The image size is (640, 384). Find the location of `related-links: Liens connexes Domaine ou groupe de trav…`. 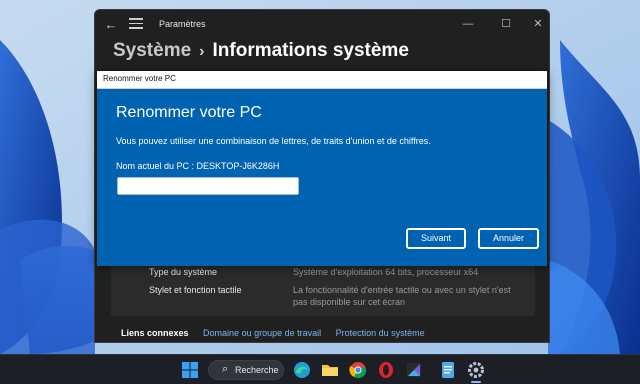

related-links: Liens connexes Domaine ou groupe de trav… is located at coordinates (279, 333).